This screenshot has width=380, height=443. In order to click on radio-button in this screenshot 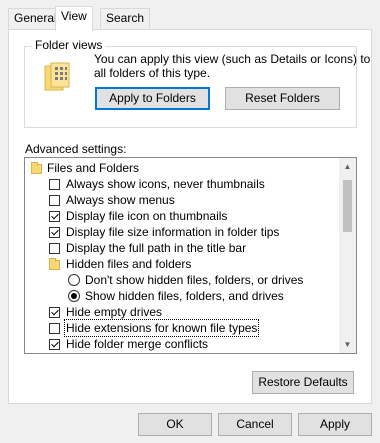, I will do `click(74, 280)`.